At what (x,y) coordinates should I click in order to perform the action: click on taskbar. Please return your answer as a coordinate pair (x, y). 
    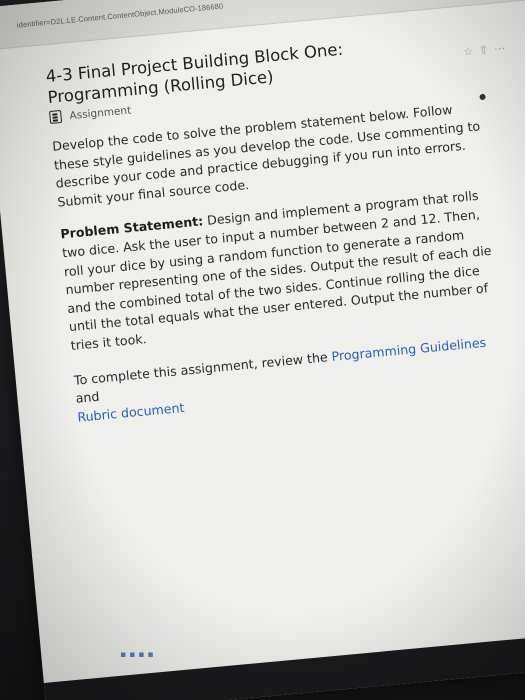
    Looking at the image, I should click on (284, 665).